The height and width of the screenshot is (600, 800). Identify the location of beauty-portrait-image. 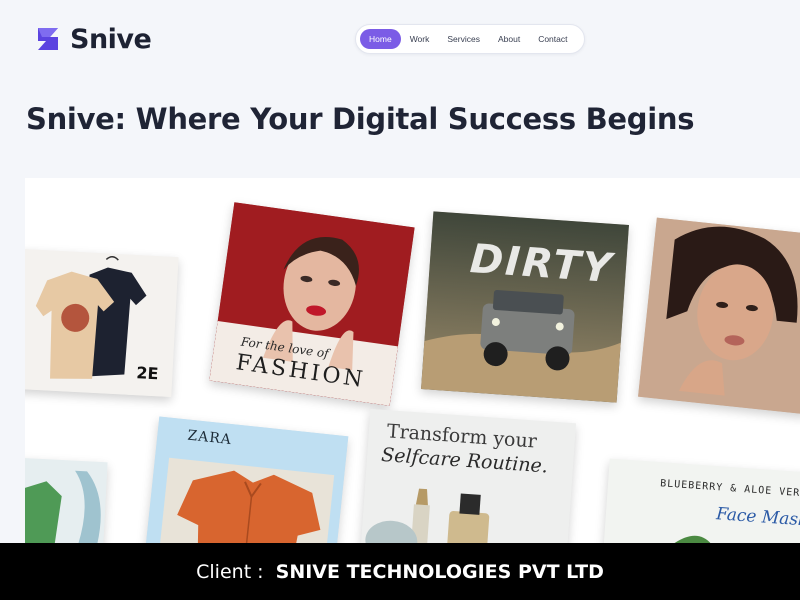
(719, 316).